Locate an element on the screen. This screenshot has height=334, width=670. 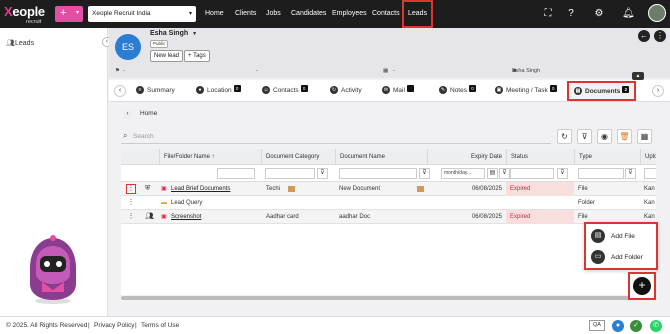
tab-activity: ↻ Activity is located at coordinates (346, 91).